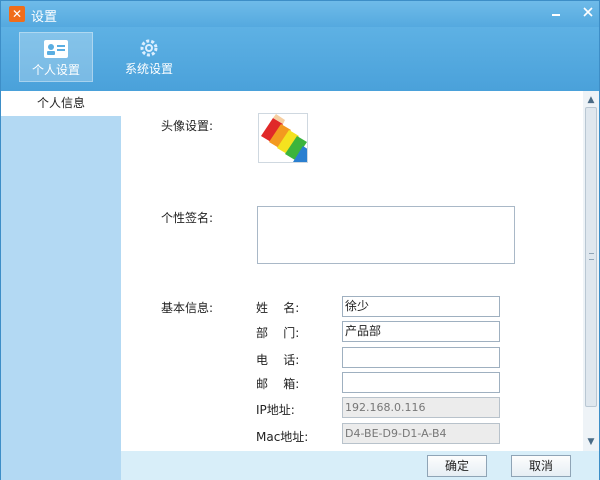 Image resolution: width=600 pixels, height=480 pixels. I want to click on gear-icon, so click(149, 48).